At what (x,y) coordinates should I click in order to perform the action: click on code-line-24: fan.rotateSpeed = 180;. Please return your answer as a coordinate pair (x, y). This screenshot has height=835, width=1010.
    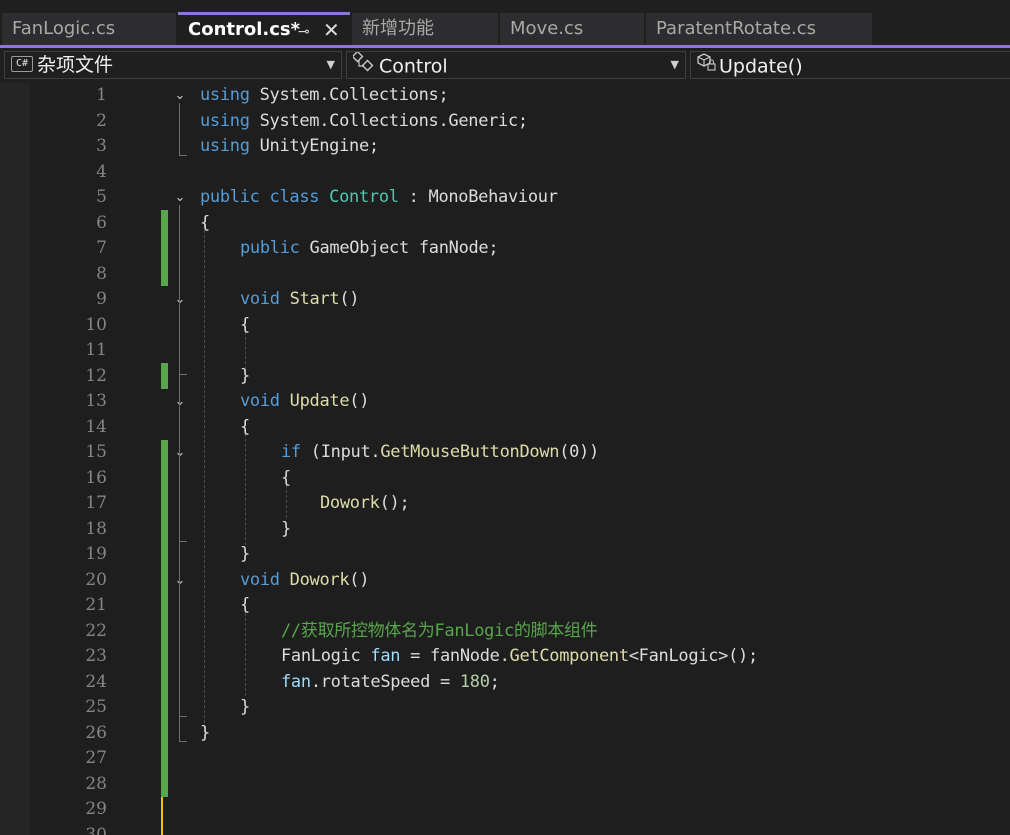
    Looking at the image, I should click on (390, 681).